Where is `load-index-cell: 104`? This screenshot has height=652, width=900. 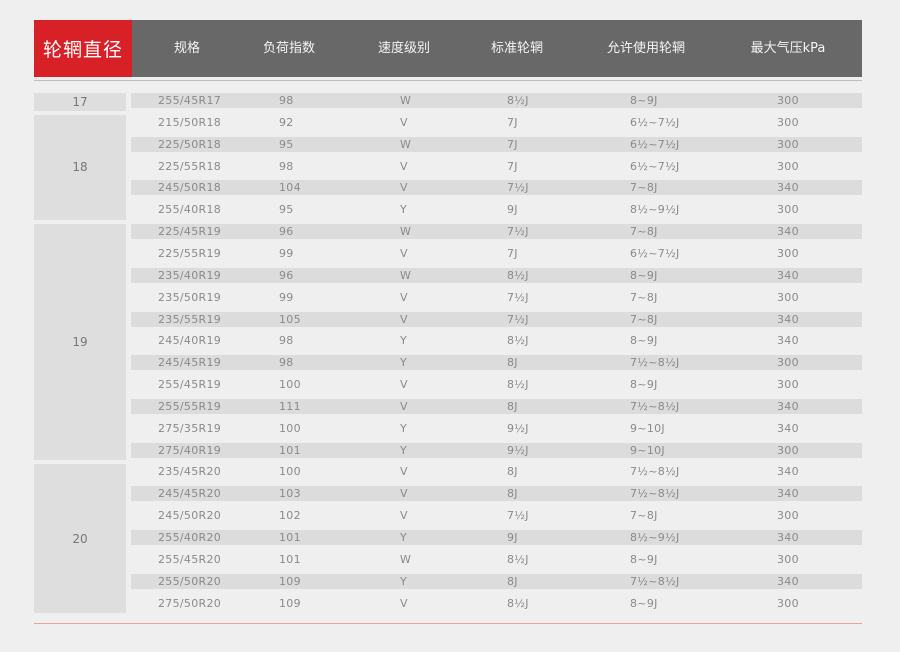
load-index-cell: 104 is located at coordinates (290, 188).